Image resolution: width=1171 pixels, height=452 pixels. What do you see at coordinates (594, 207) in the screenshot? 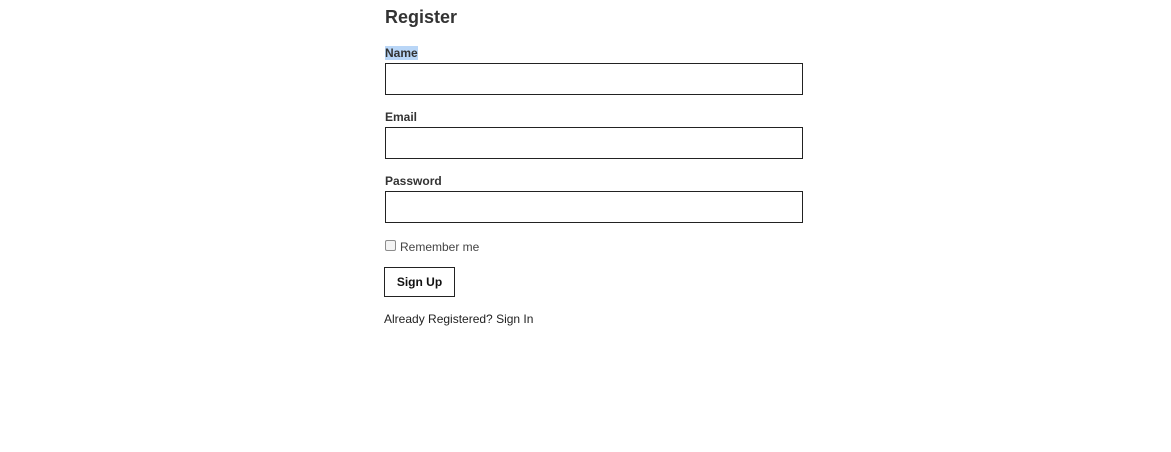
I see `password-input` at bounding box center [594, 207].